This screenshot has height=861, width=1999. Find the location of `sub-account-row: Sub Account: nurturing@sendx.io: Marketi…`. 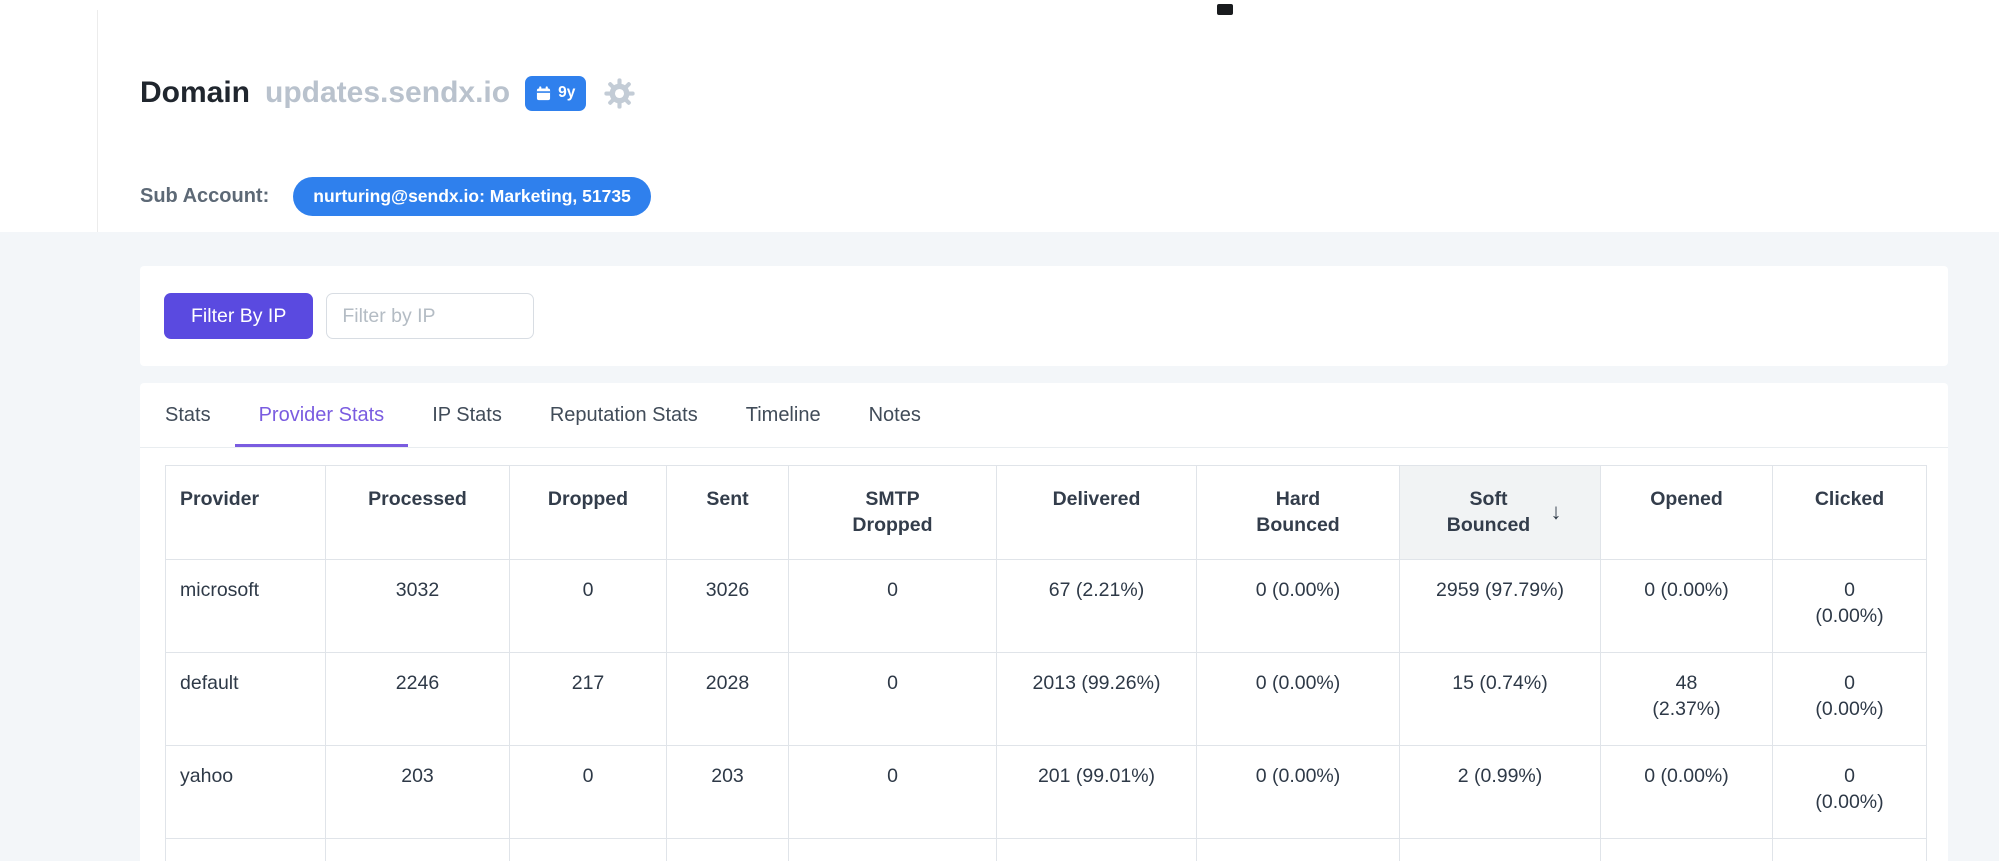

sub-account-row: Sub Account: nurturing@sendx.io: Marketi… is located at coordinates (395, 196).